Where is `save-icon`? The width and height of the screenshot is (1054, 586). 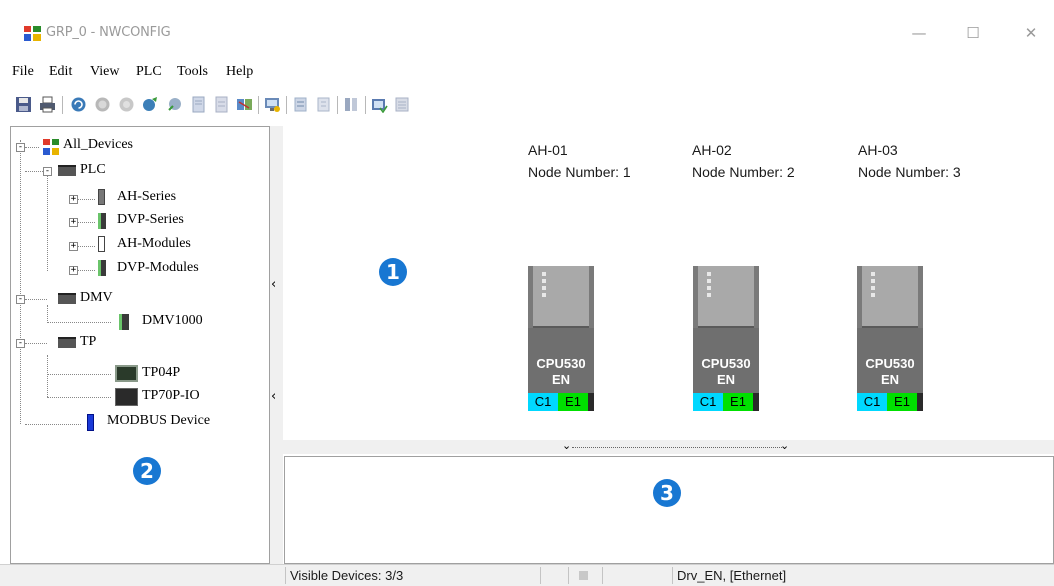 save-icon is located at coordinates (23, 104).